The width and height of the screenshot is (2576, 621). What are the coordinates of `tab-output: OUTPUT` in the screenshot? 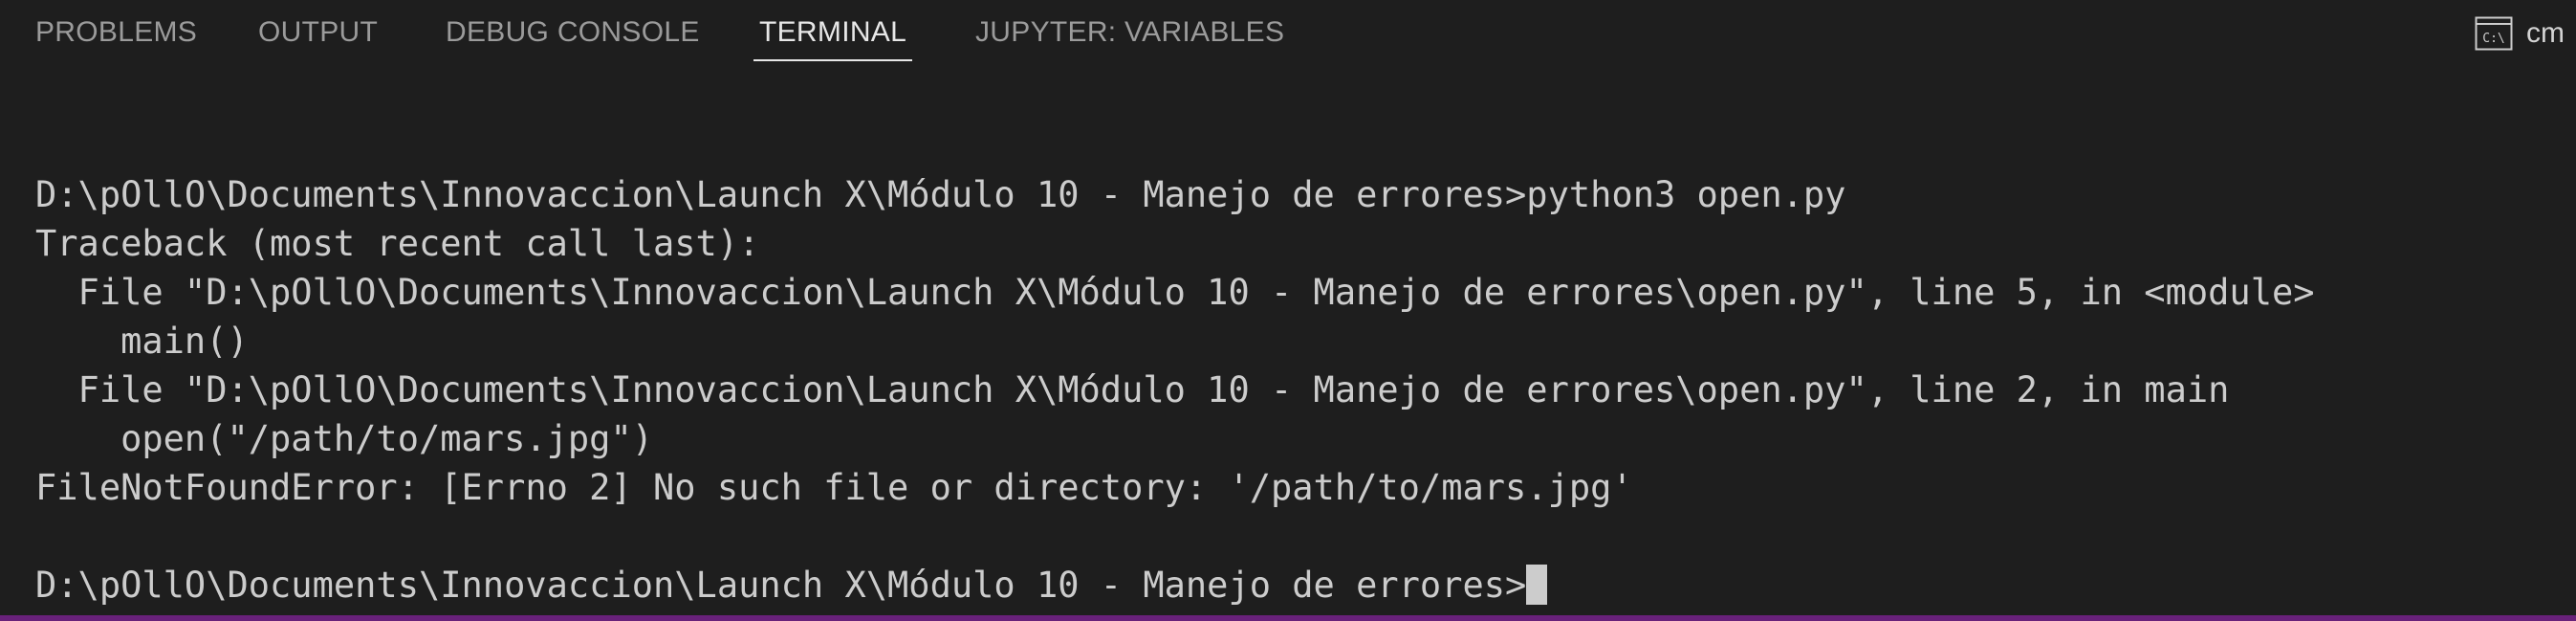 It's located at (318, 37).